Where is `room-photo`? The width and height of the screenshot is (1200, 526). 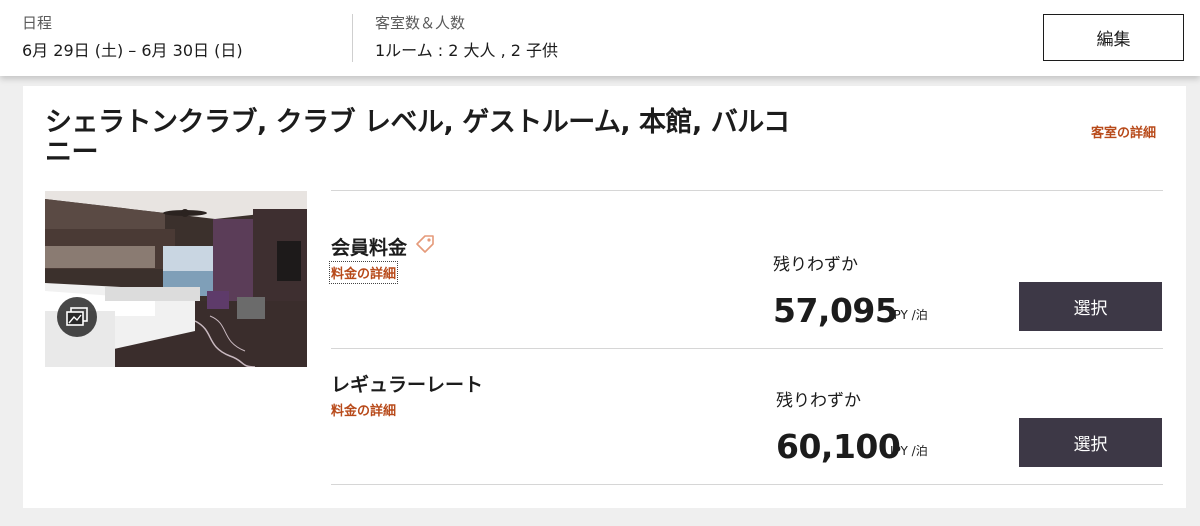
room-photo is located at coordinates (176, 279).